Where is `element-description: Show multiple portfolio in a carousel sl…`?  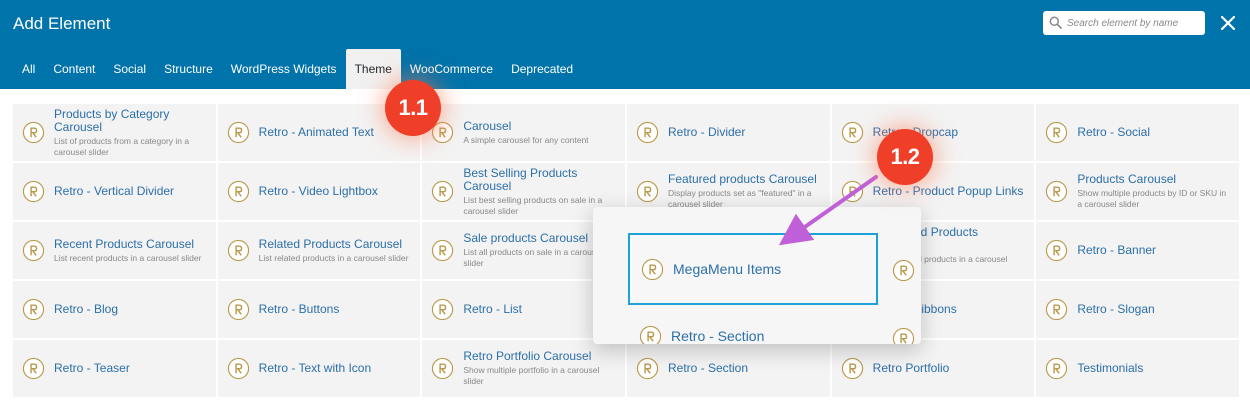
element-description: Show multiple portfolio in a carousel sl… is located at coordinates (531, 375).